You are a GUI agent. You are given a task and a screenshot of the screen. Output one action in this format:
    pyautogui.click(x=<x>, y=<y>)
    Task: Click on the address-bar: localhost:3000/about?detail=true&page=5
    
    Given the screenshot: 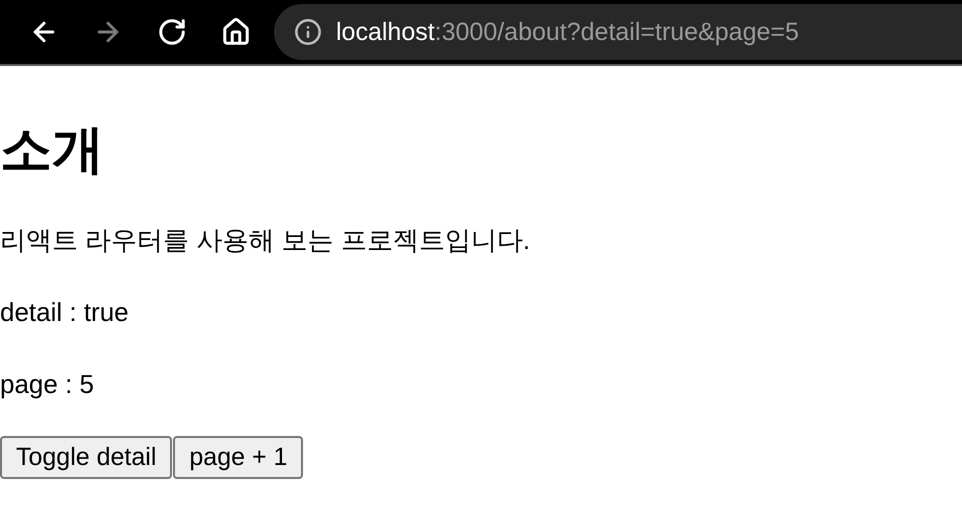 What is the action you would take?
    pyautogui.click(x=618, y=32)
    